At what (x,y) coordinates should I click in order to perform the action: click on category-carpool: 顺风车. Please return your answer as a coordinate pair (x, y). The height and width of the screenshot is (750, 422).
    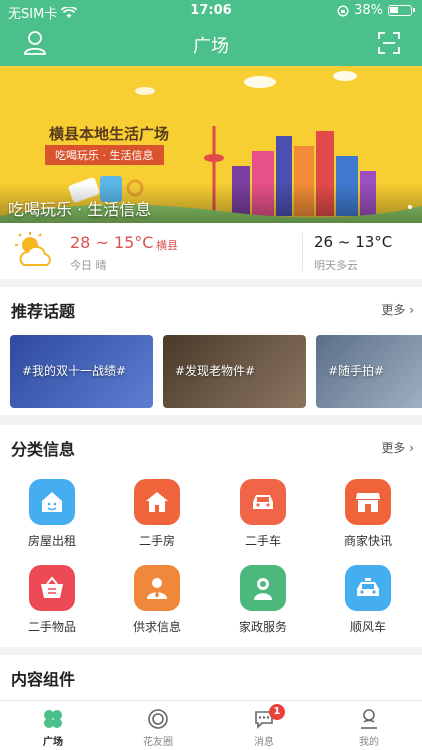
    Looking at the image, I should click on (368, 600).